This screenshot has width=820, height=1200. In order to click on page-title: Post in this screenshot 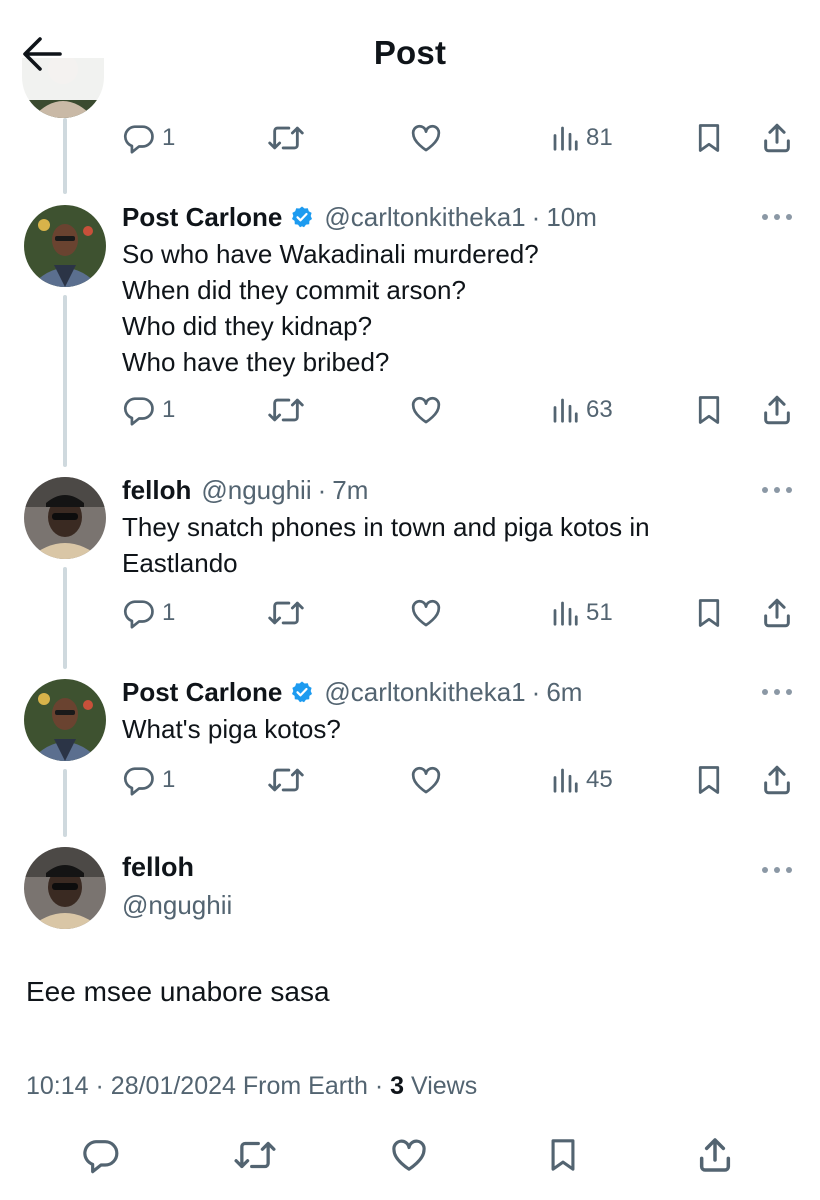, I will do `click(410, 52)`.